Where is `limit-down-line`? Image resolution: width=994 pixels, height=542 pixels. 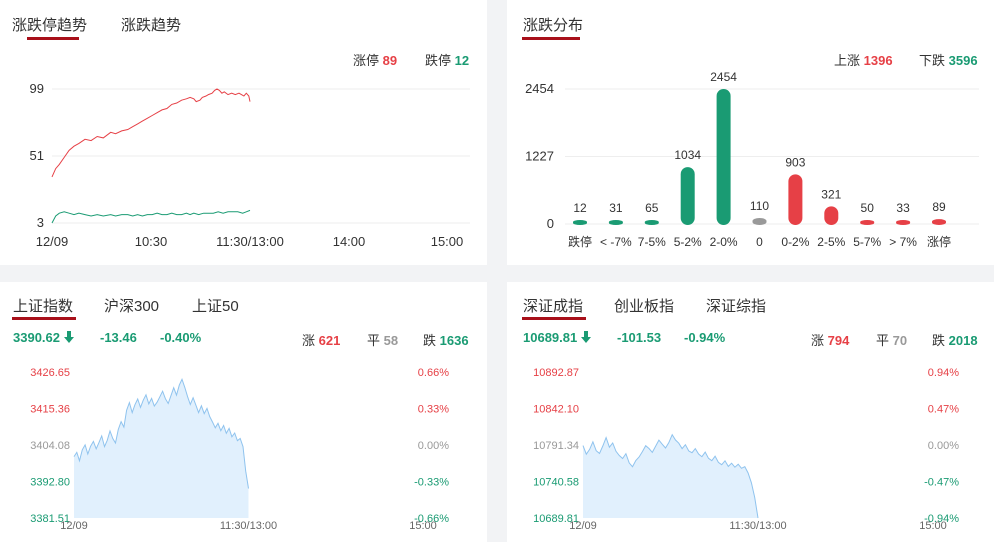
limit-down-line is located at coordinates (151, 216).